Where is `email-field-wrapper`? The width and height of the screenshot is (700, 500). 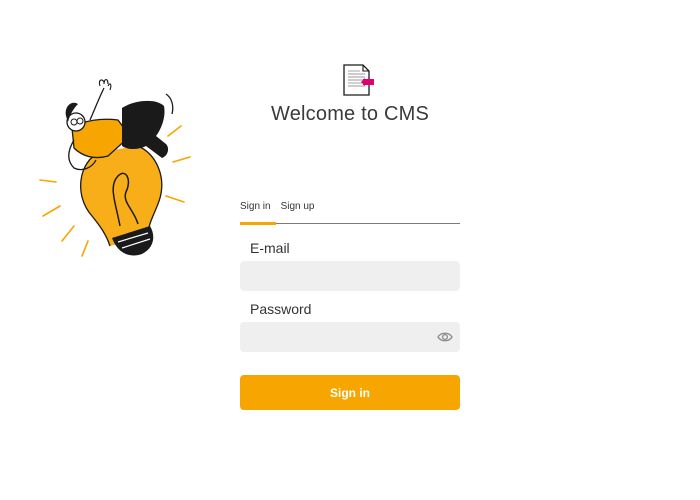
email-field-wrapper is located at coordinates (350, 276).